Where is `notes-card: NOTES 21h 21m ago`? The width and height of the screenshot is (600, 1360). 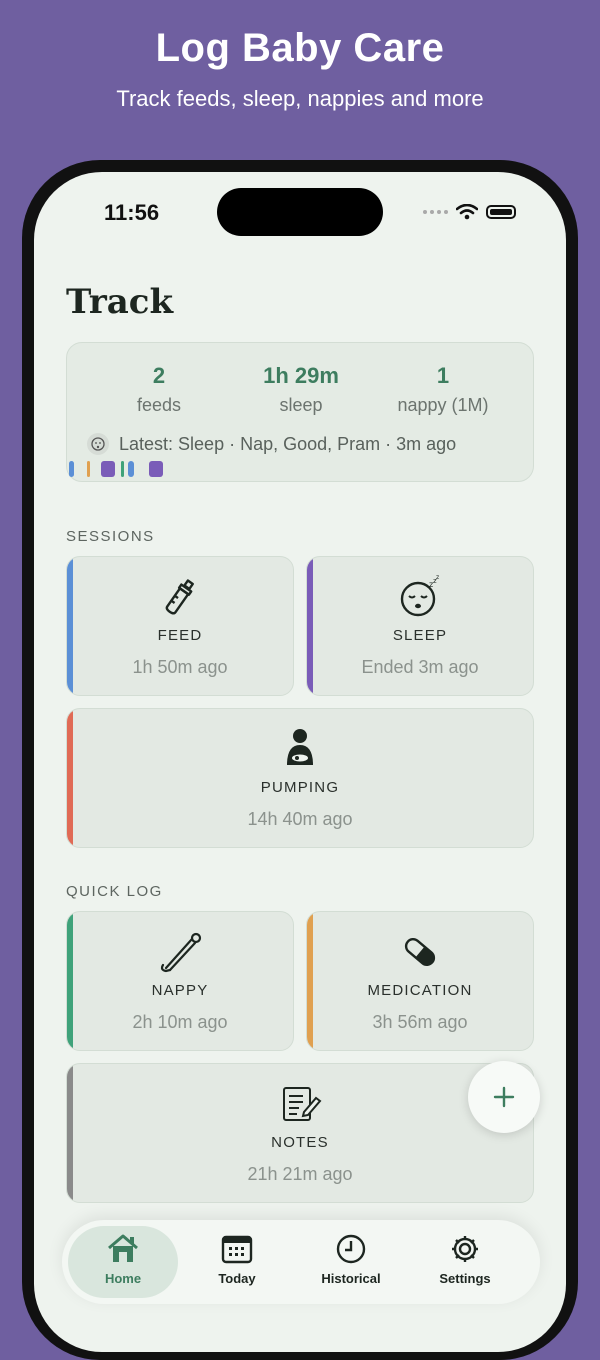 notes-card: NOTES 21h 21m ago is located at coordinates (300, 1133).